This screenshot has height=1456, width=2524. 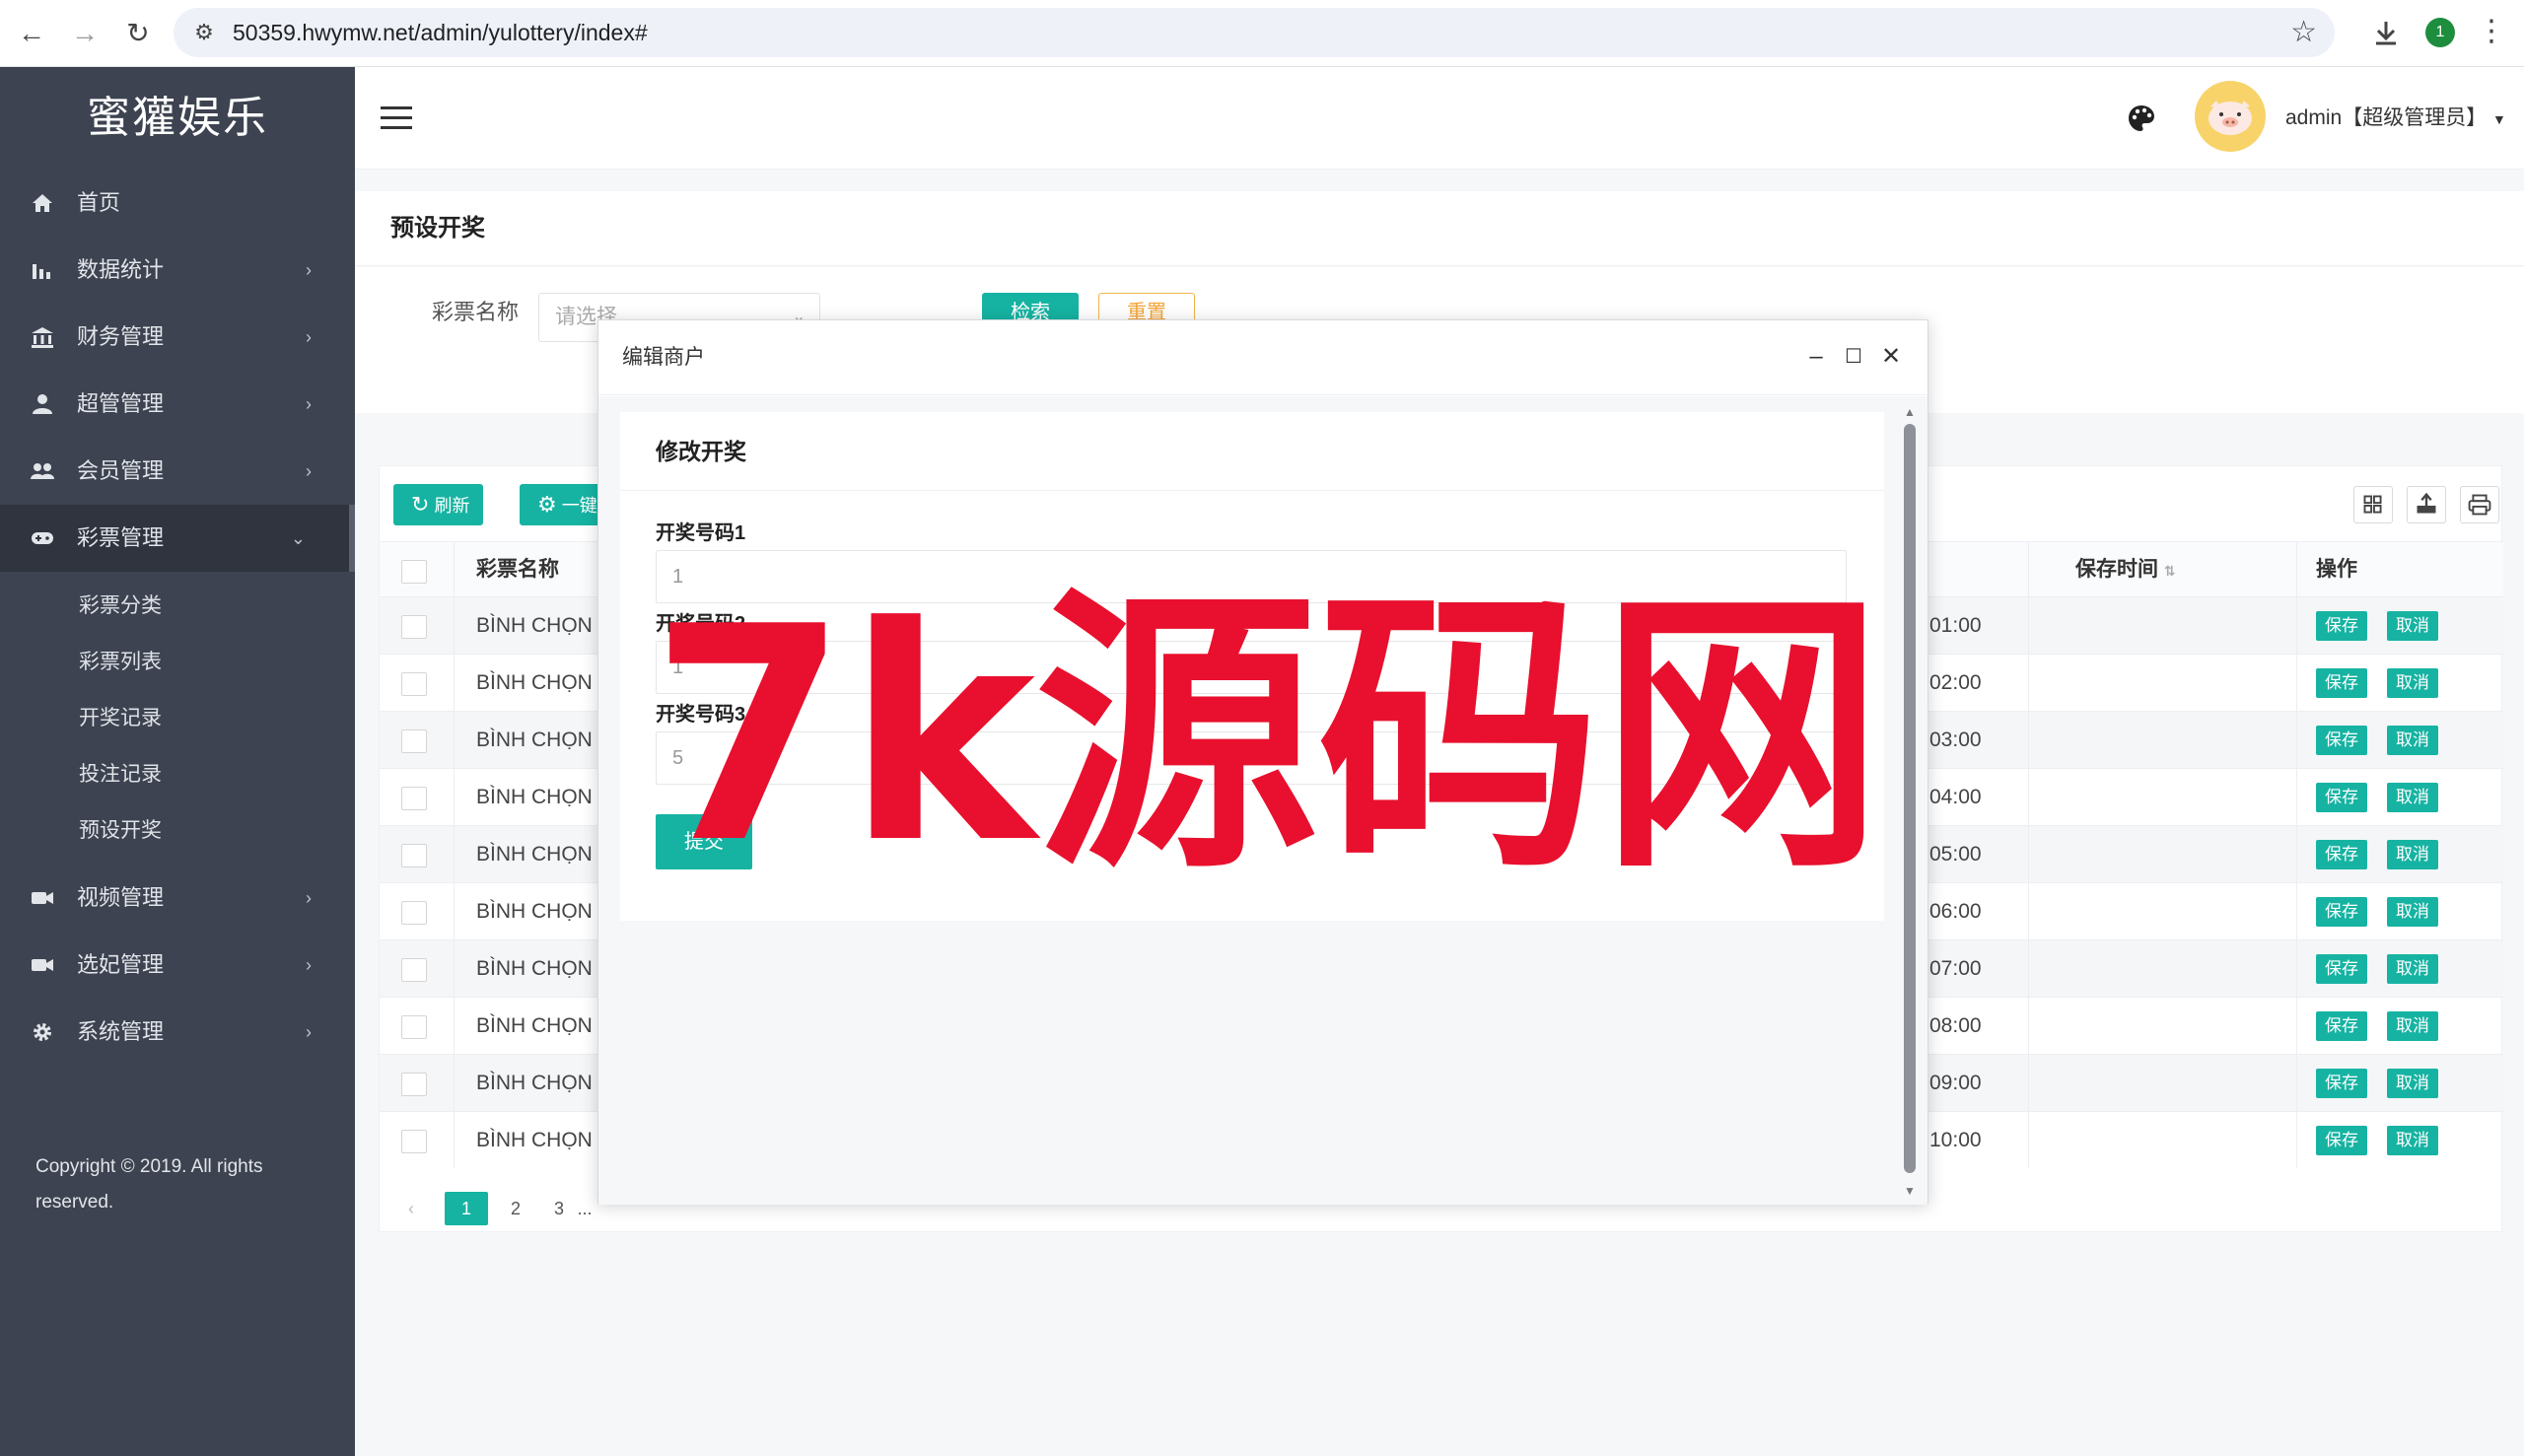 I want to click on sidebar-item-lottery: 彩票管理 ⌄, so click(x=177, y=538).